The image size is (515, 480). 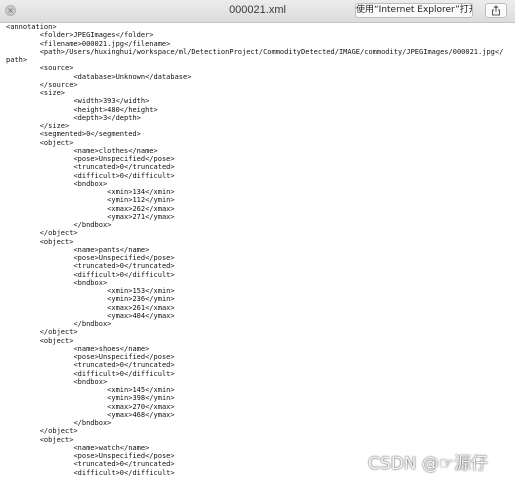 I want to click on share-button, so click(x=496, y=10).